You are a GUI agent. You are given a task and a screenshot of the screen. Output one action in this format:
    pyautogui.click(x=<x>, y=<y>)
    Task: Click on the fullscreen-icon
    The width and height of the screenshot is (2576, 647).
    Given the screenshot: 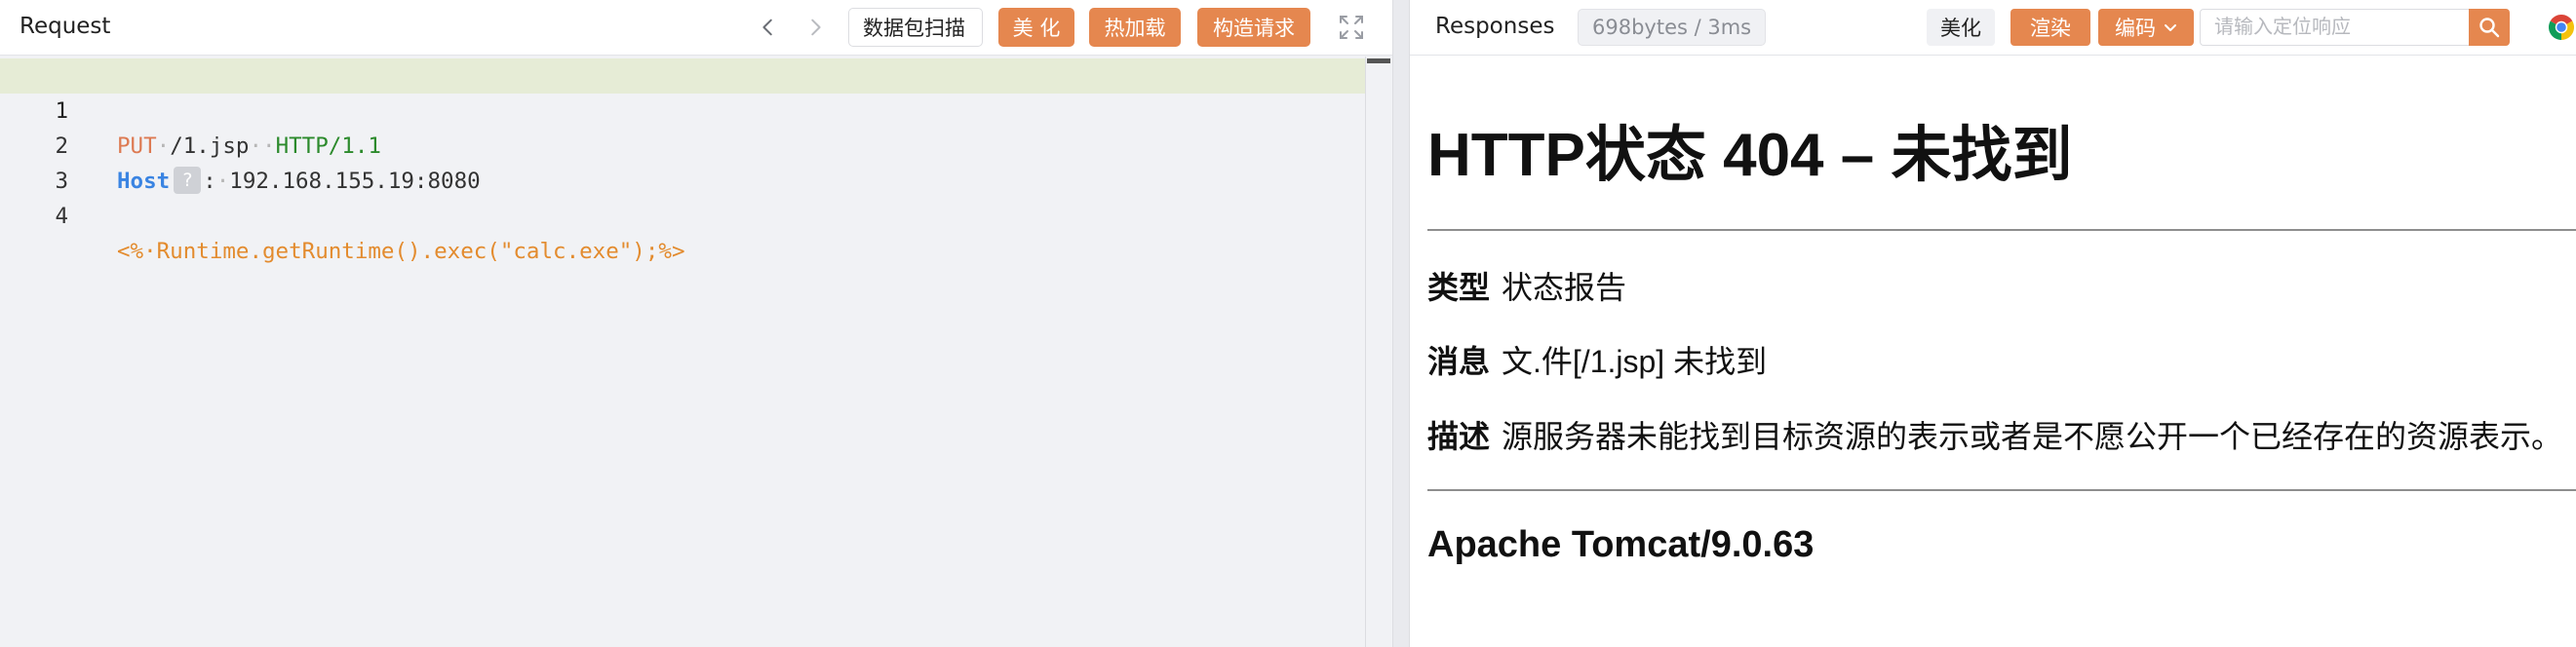 What is the action you would take?
    pyautogui.click(x=1351, y=27)
    